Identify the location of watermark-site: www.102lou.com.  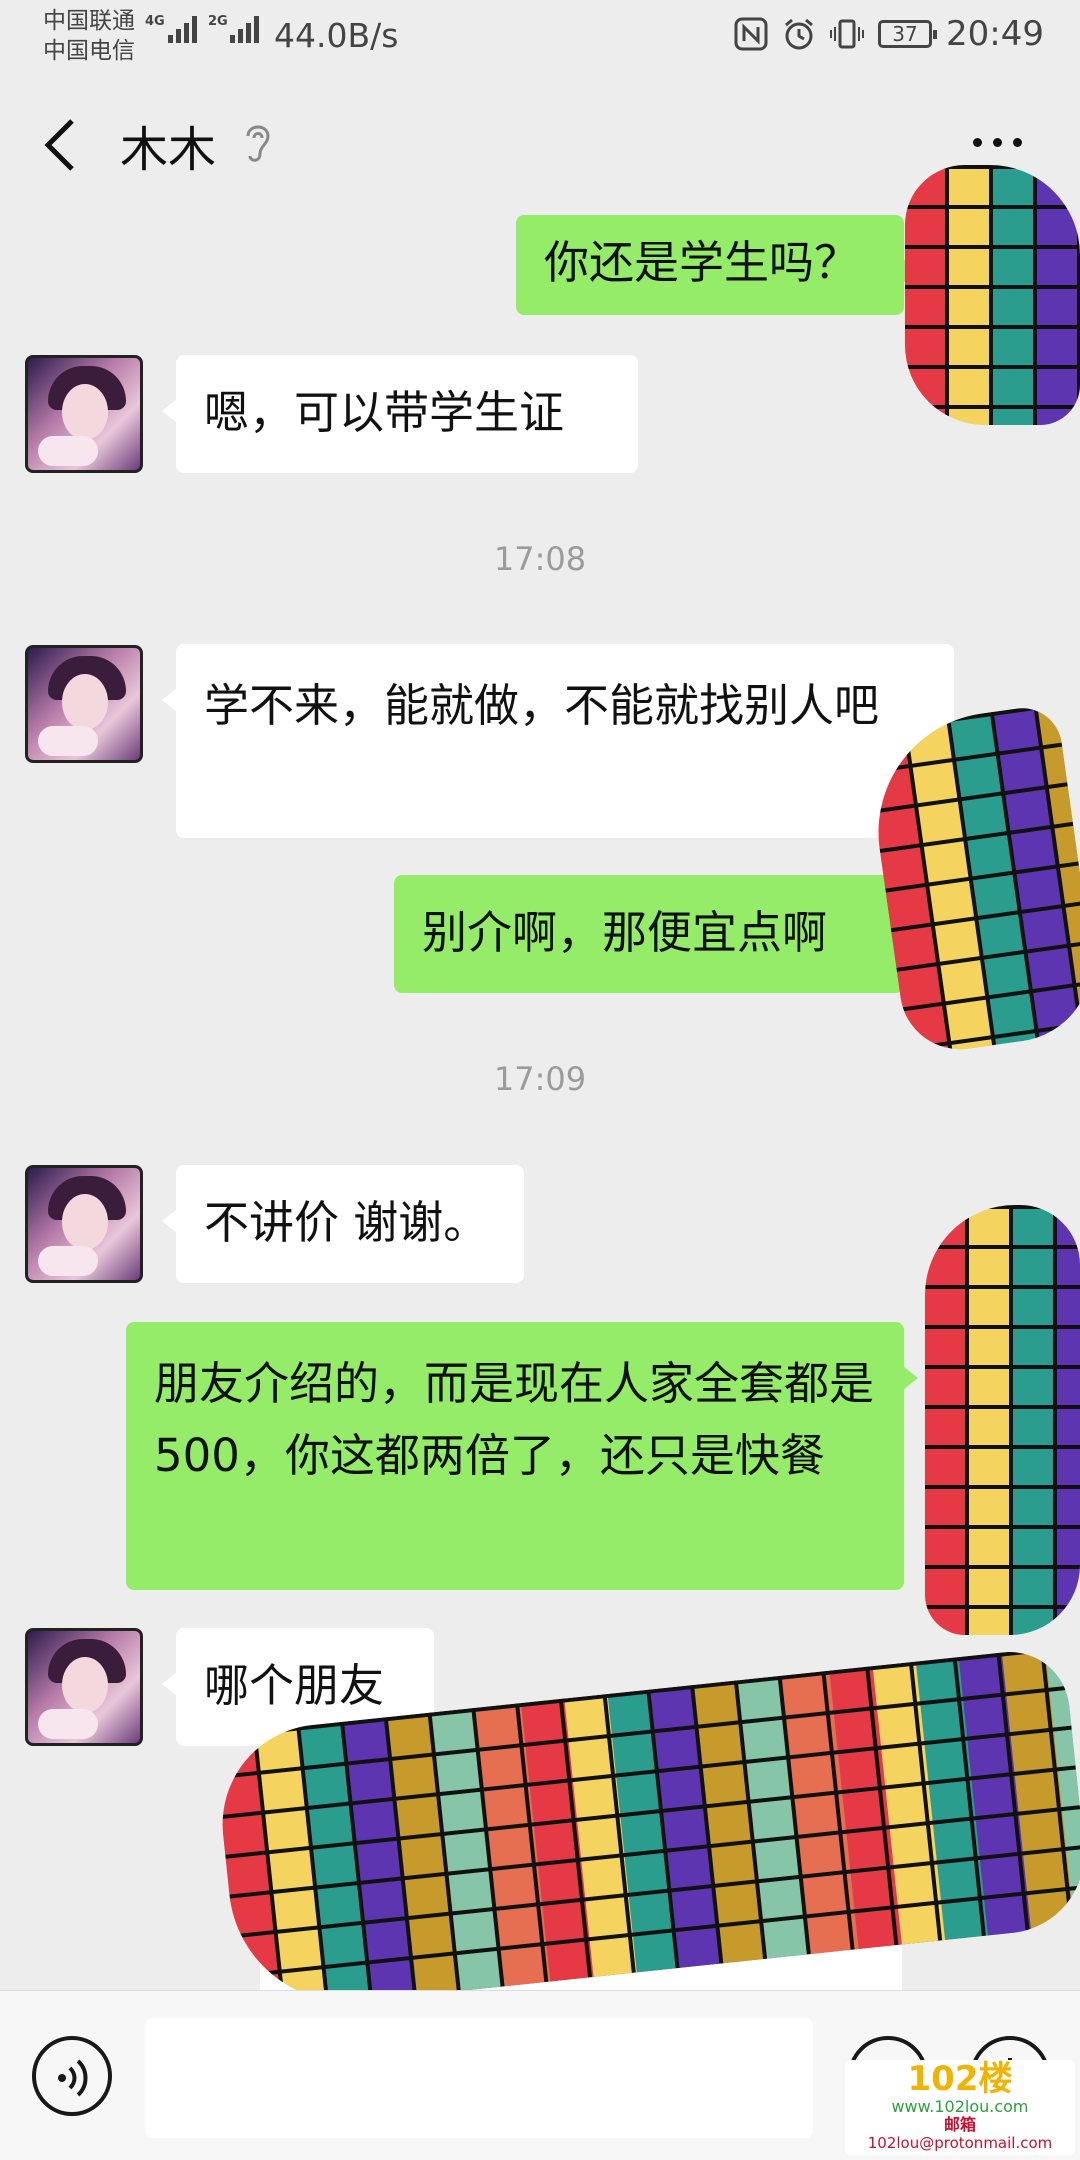
(960, 2106).